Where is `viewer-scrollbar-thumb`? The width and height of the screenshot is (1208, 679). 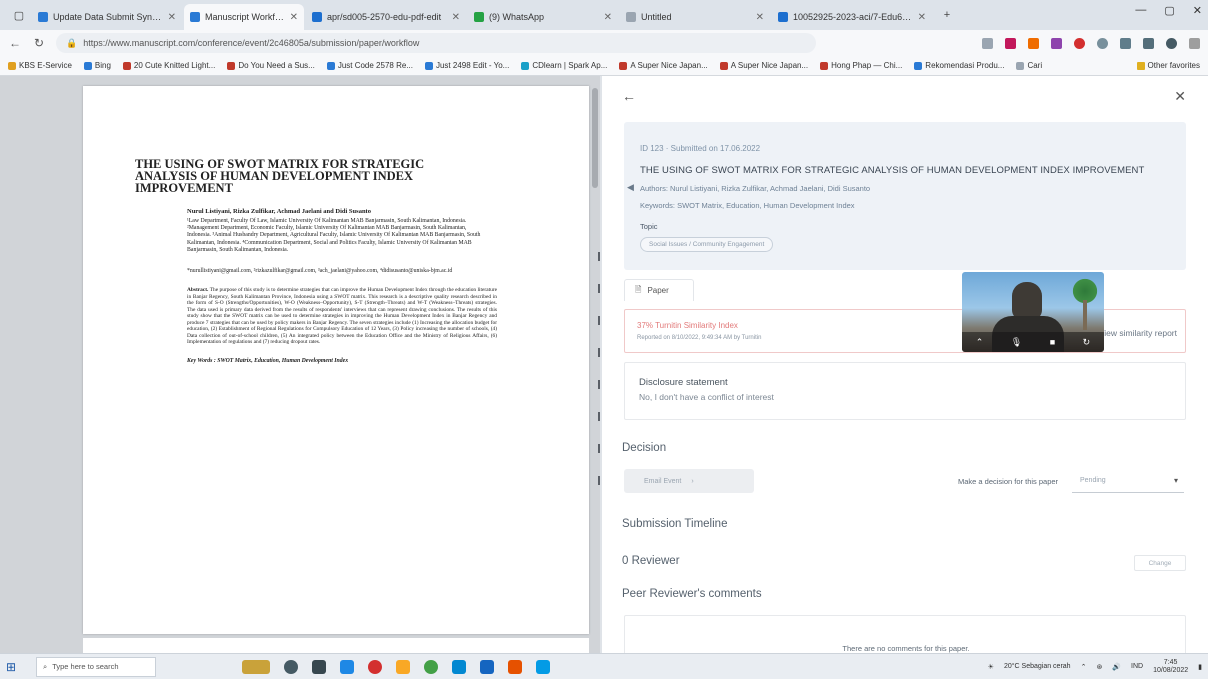
viewer-scrollbar-thumb is located at coordinates (595, 138).